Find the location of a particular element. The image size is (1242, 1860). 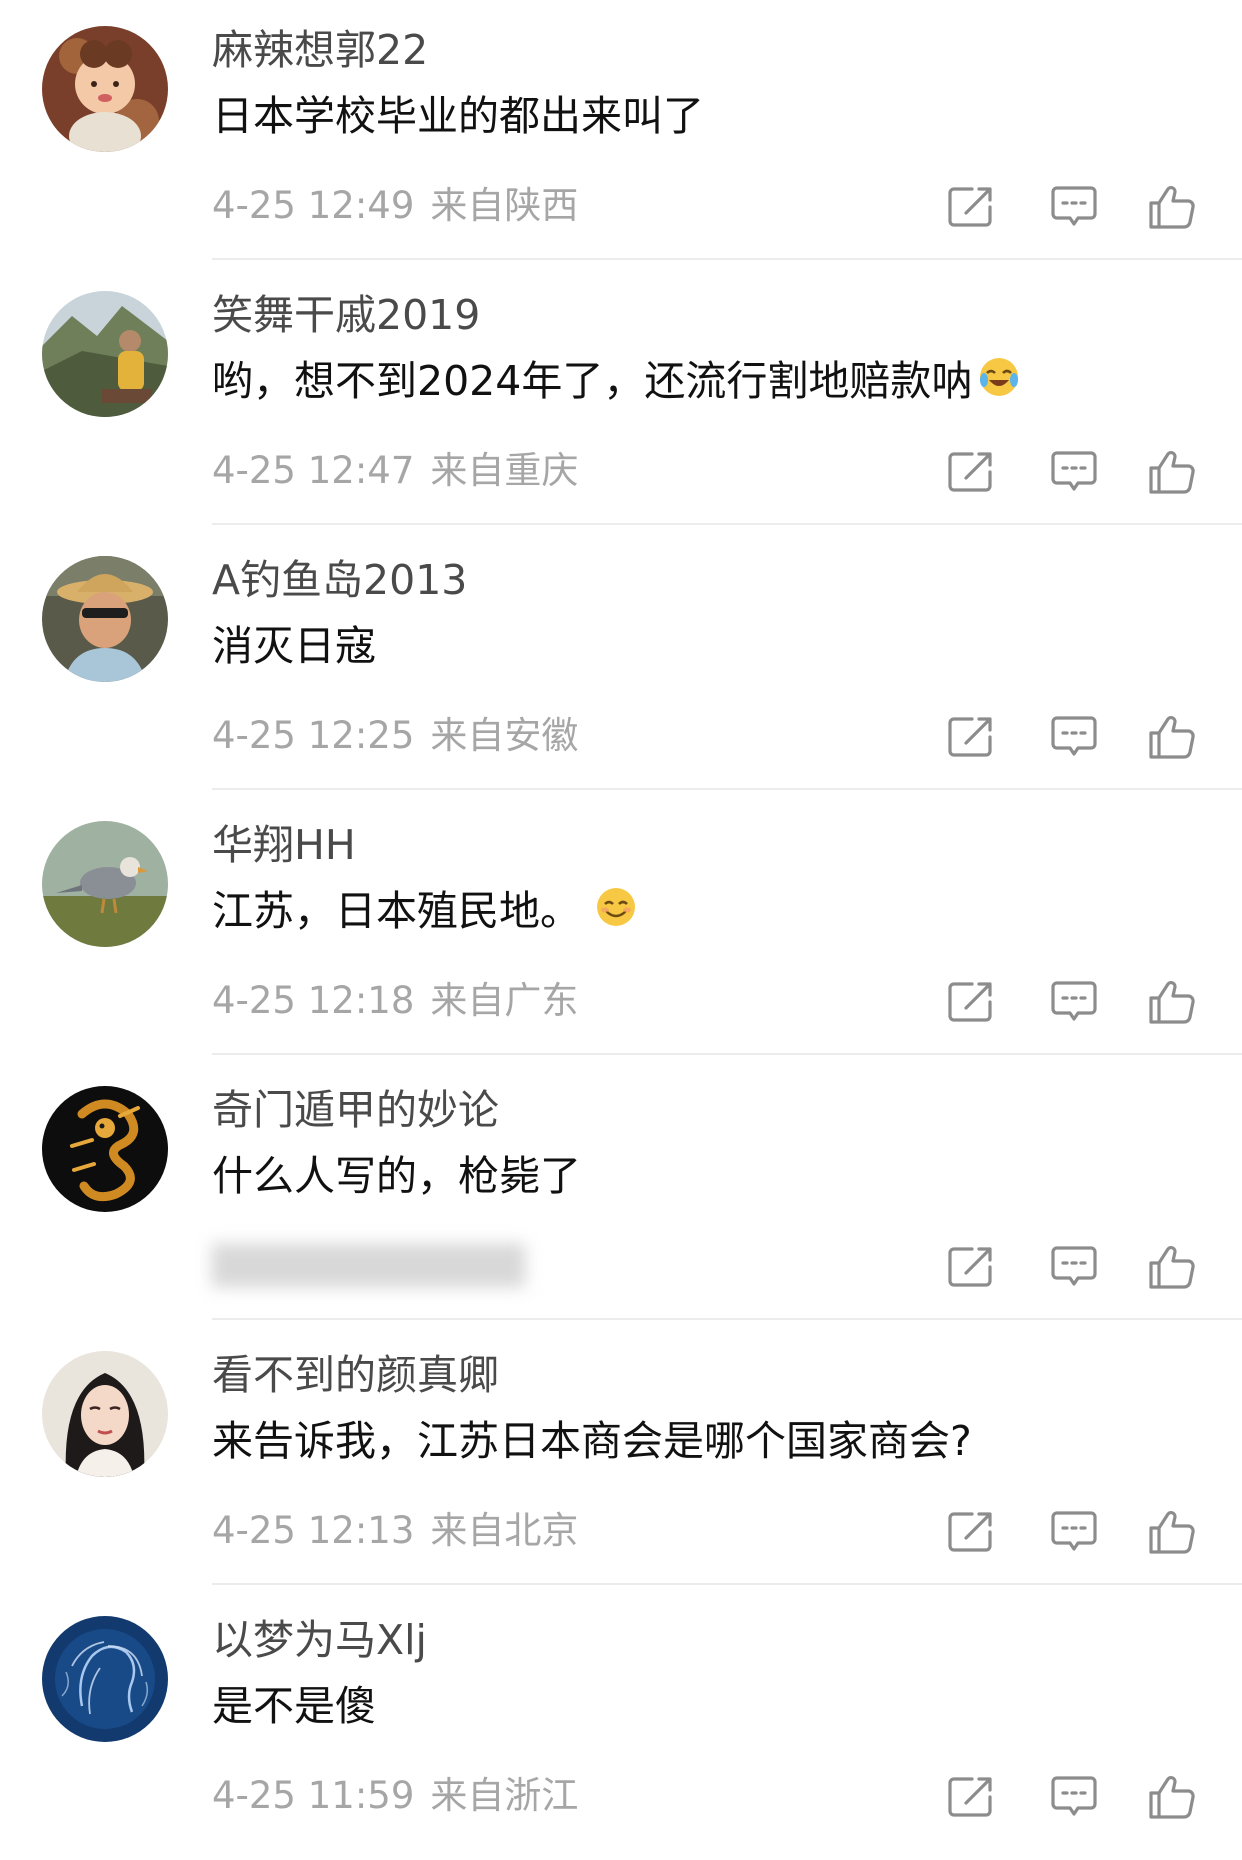

comment-text: 来告诉我，江苏日本商会是哪个国家商会? is located at coordinates (592, 1441).